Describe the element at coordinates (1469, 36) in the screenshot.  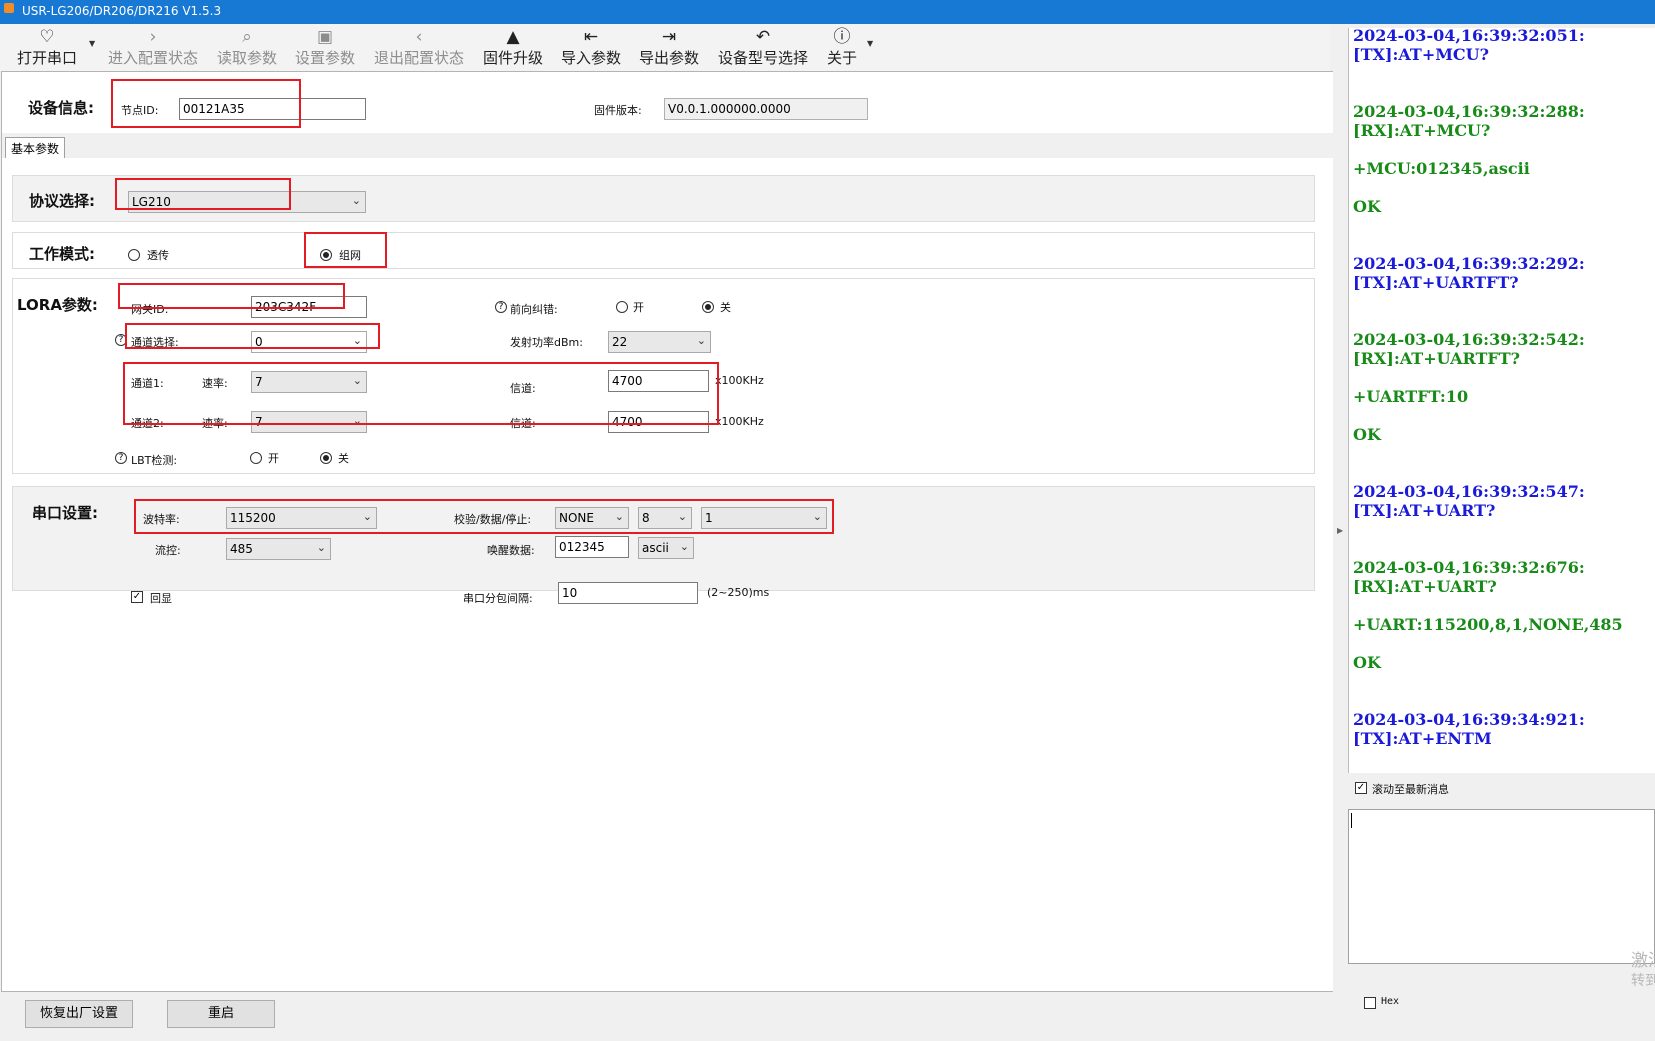
I see `log-line: 2024-03-04,16:39:32:051:` at that location.